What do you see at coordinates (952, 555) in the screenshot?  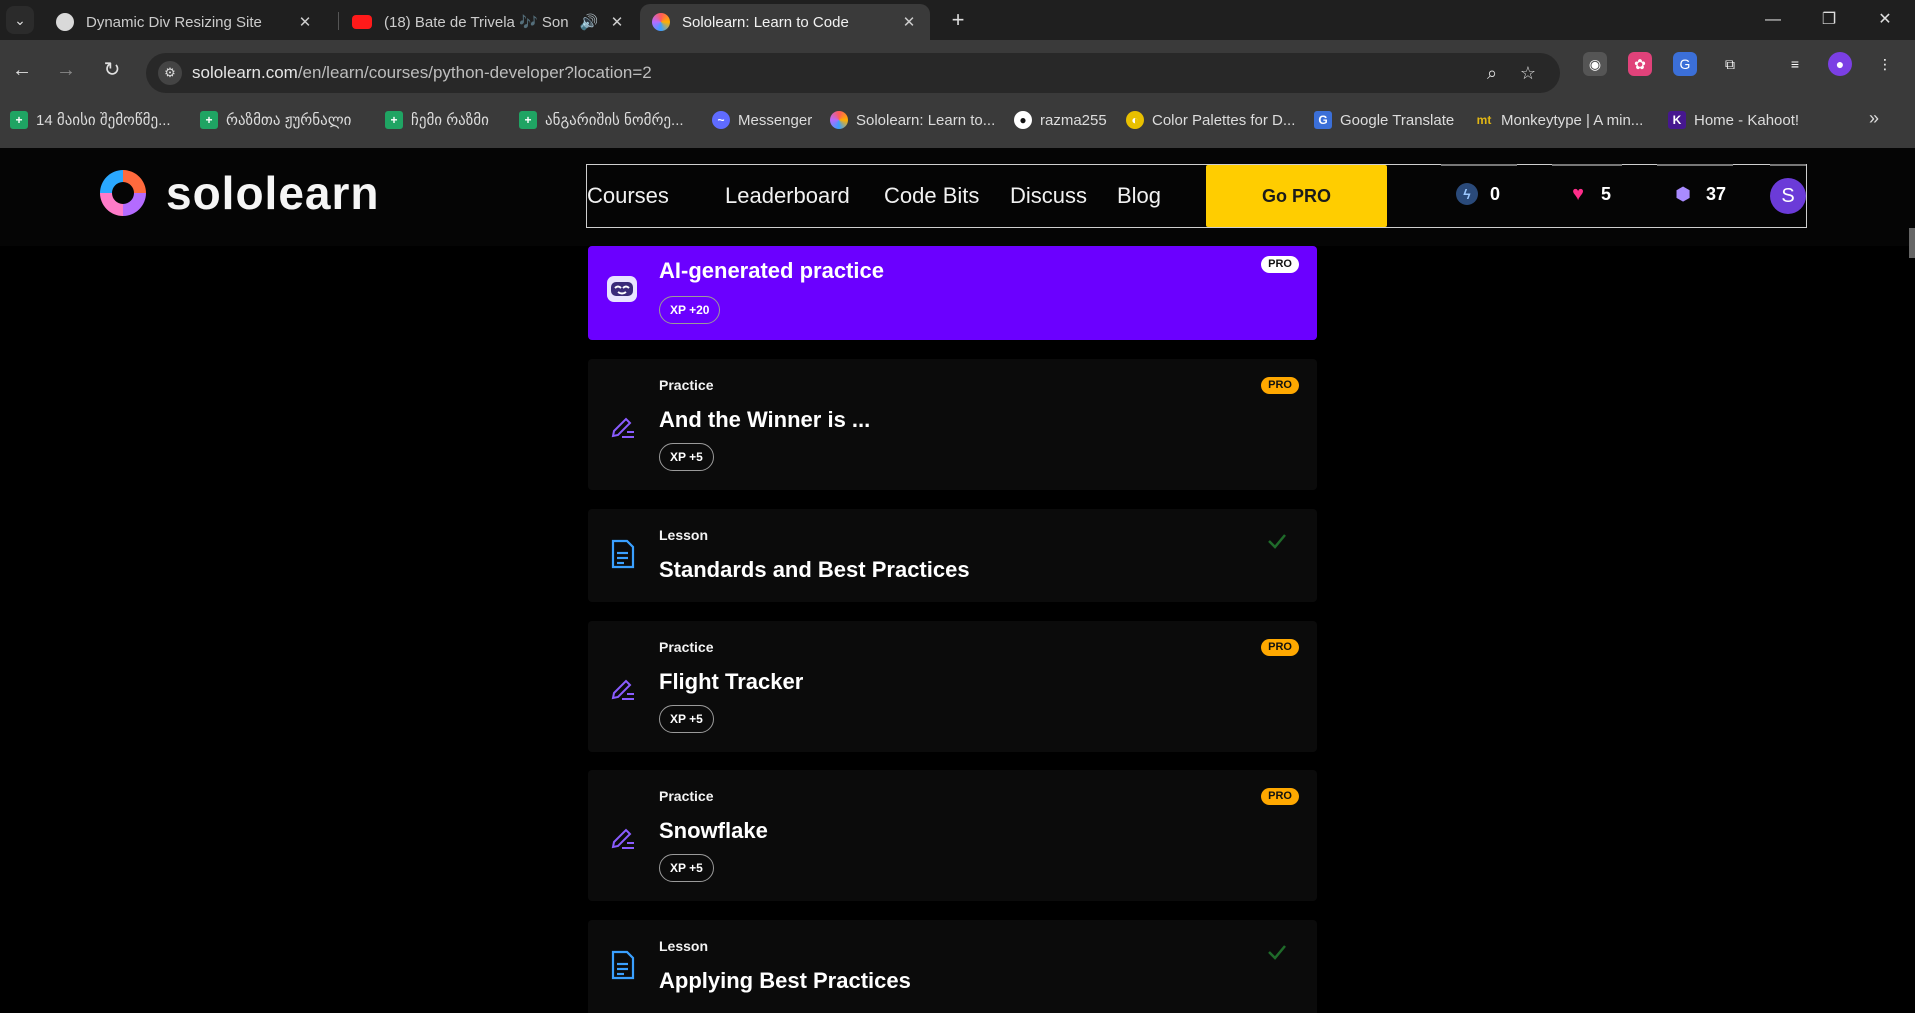 I see `course-item-lesson: Lesson Standards and Best Practices` at bounding box center [952, 555].